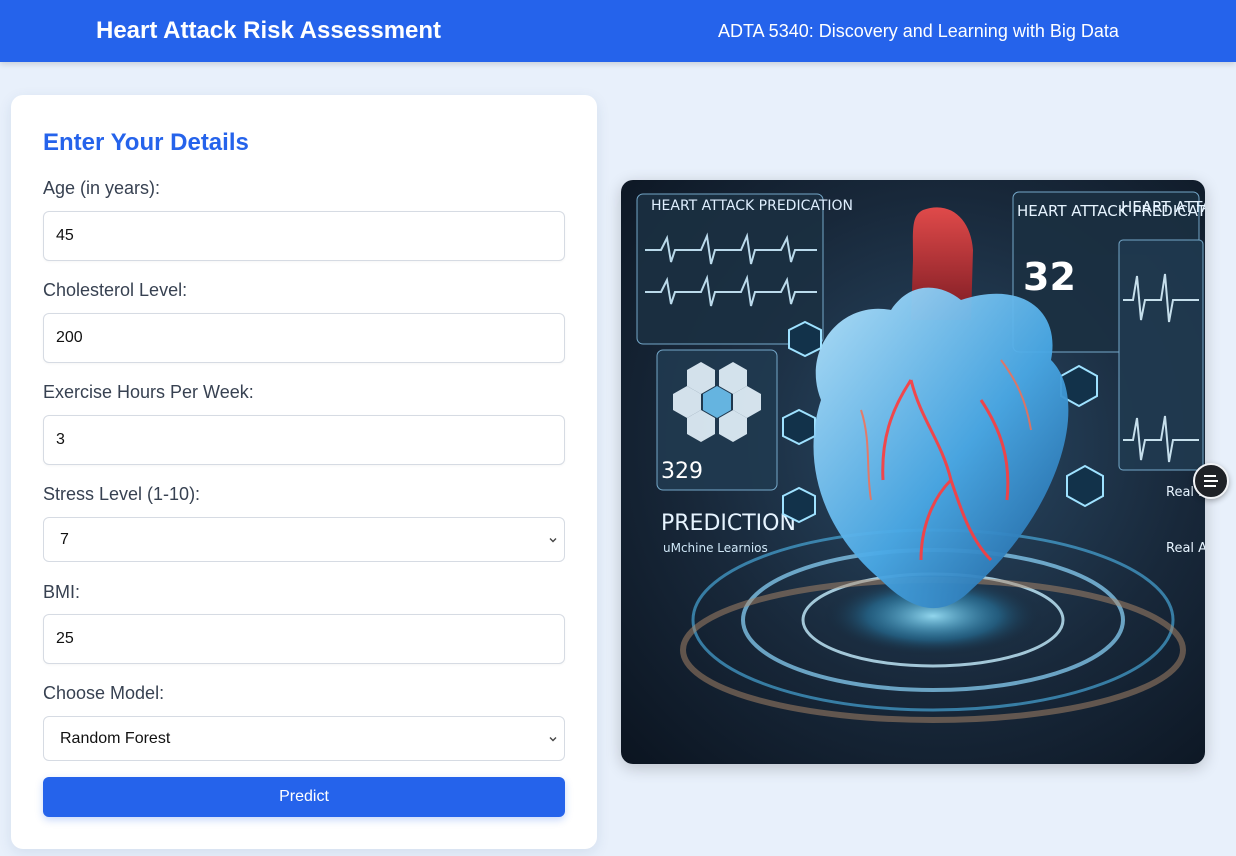  What do you see at coordinates (1185, 548) in the screenshot?
I see `real-text-2: Real Analy` at bounding box center [1185, 548].